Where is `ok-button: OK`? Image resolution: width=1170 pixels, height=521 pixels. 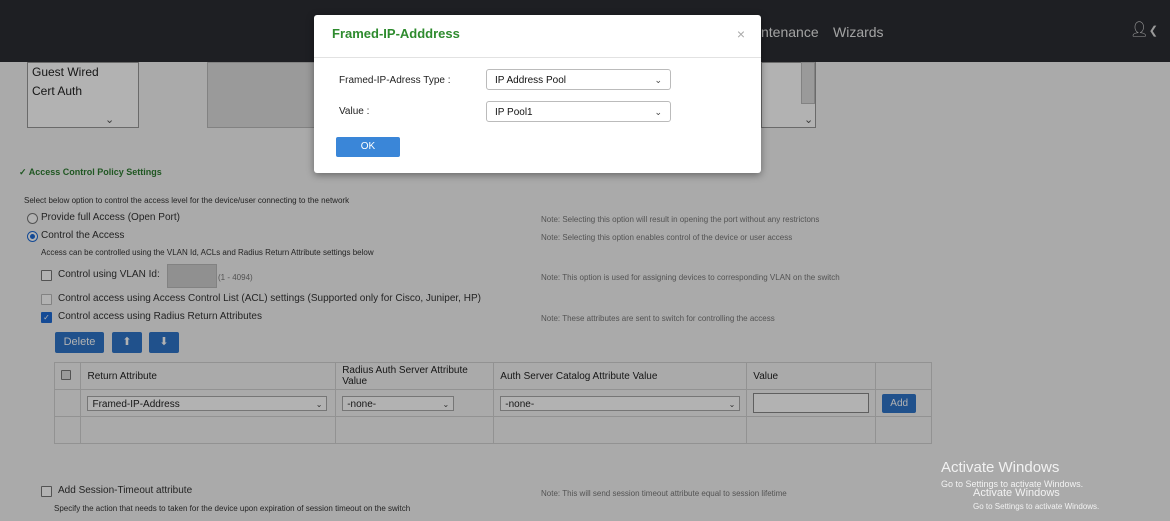 ok-button: OK is located at coordinates (368, 147).